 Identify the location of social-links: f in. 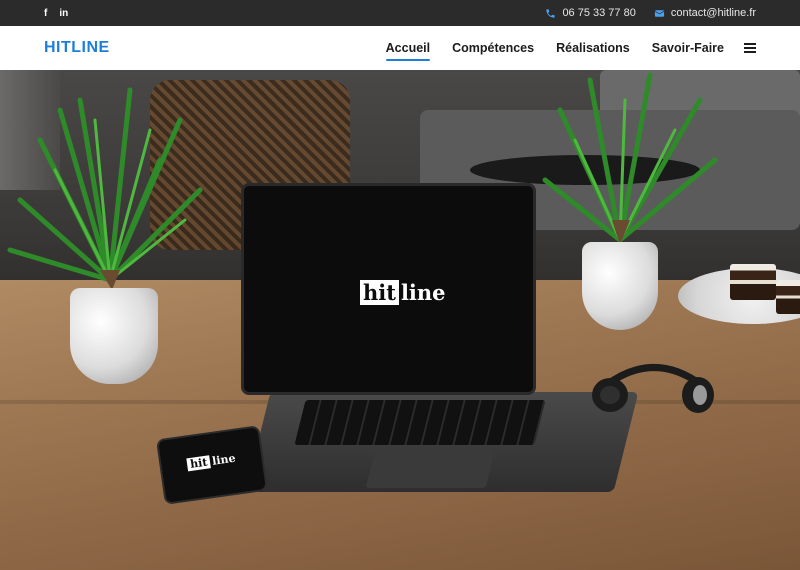
(56, 13).